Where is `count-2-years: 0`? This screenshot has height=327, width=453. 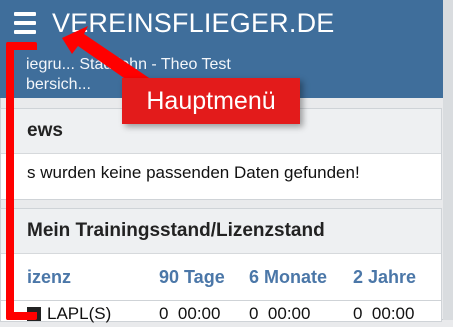 count-2-years: 0 is located at coordinates (358, 313).